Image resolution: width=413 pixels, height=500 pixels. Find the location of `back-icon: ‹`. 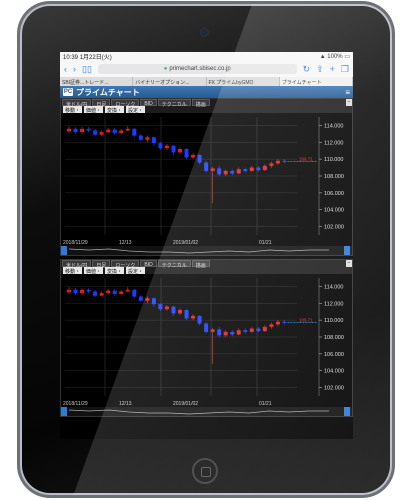

back-icon: ‹ is located at coordinates (65, 69).